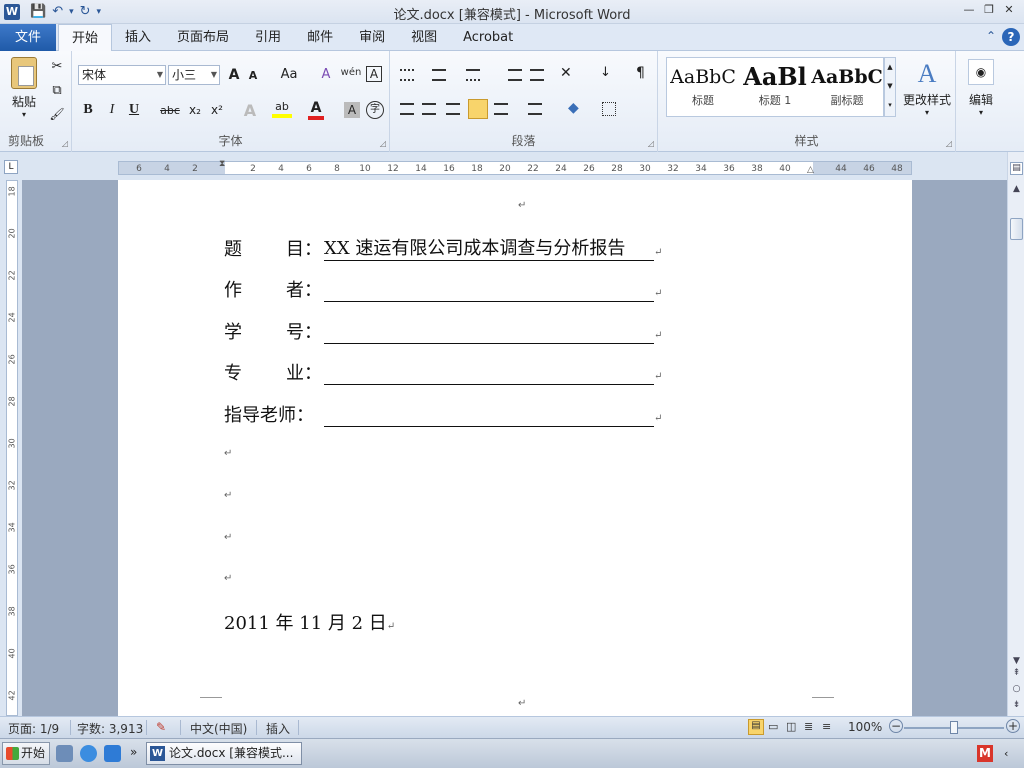 The height and width of the screenshot is (768, 1024). Describe the element at coordinates (489, 247) in the screenshot. I see `title-value: XX 速运有限公司成本调查与分析报告` at that location.